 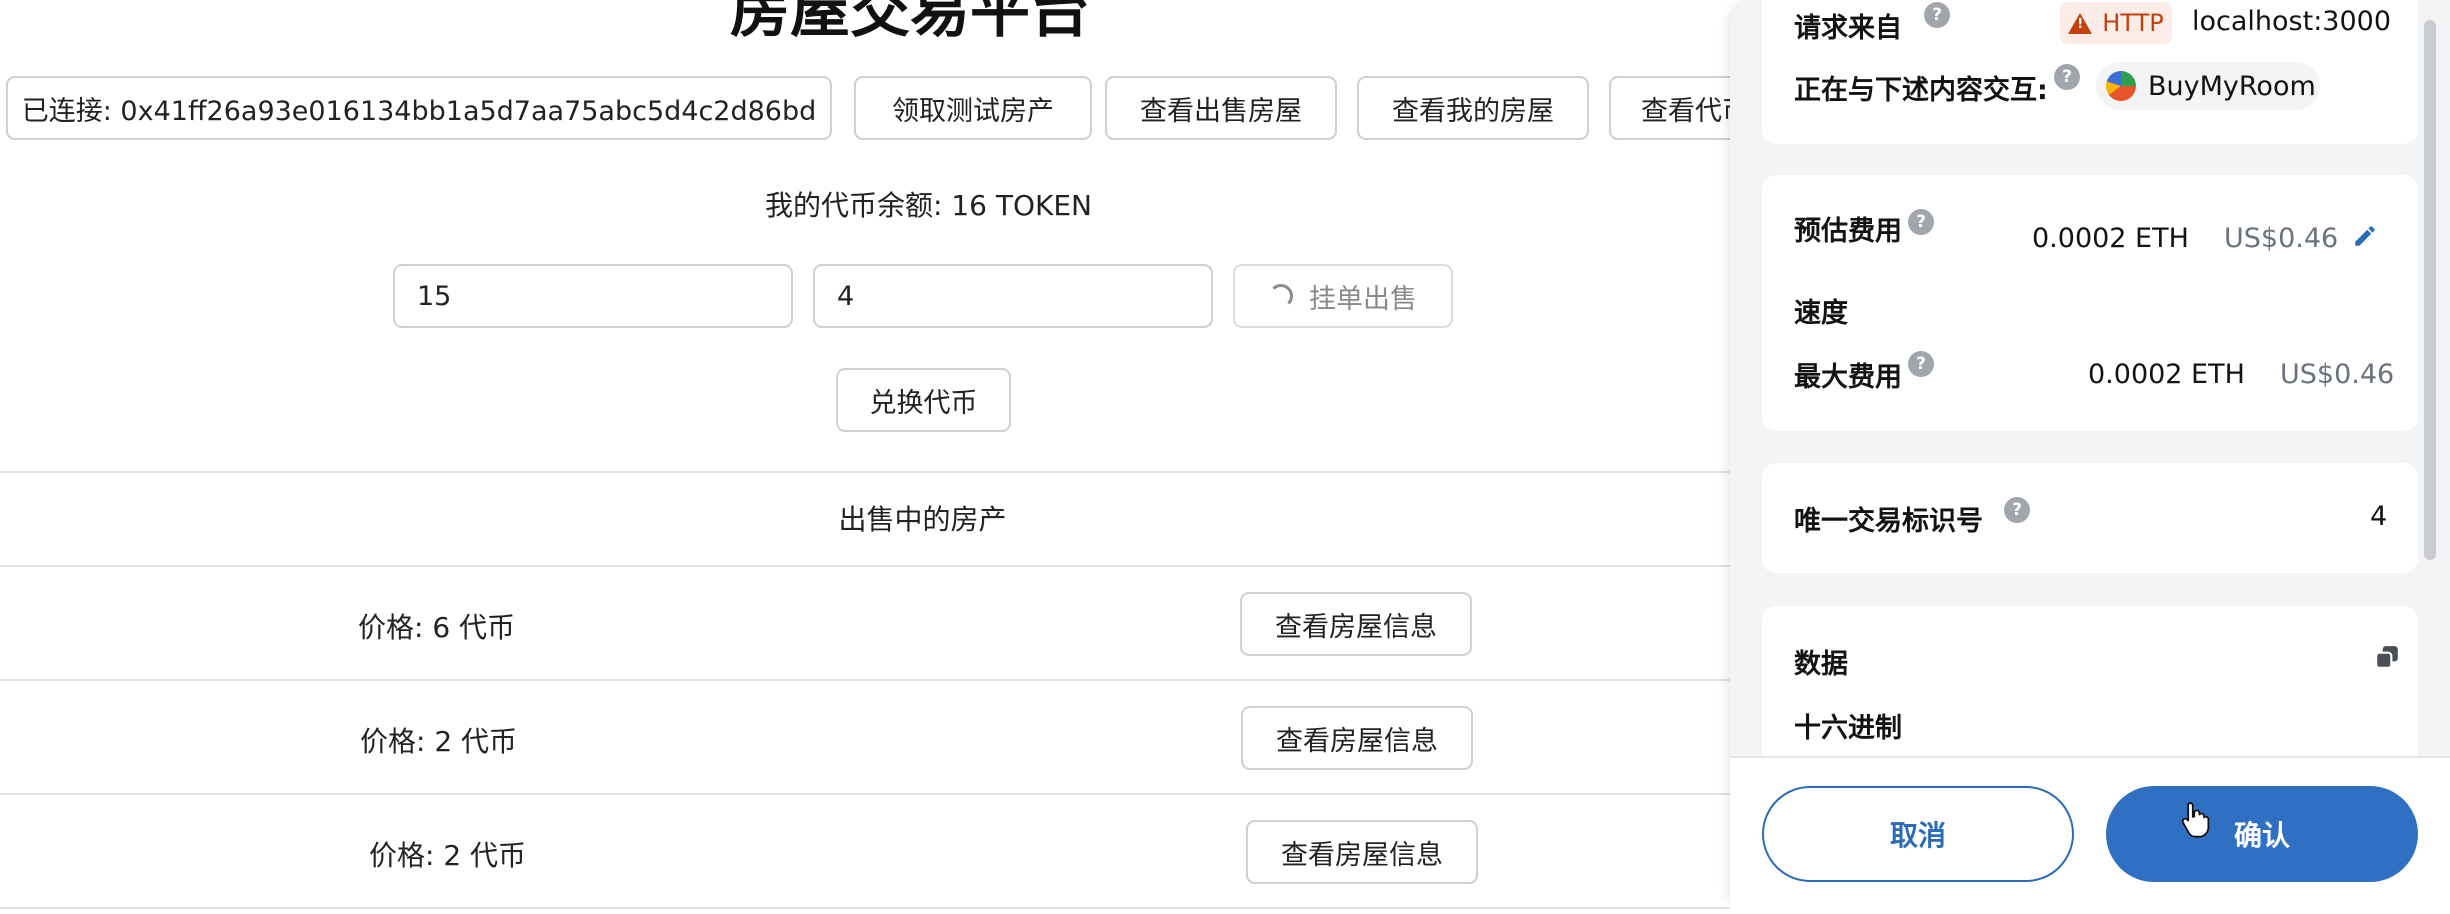 What do you see at coordinates (922, 519) in the screenshot?
I see `listings-header: 出售中的房产` at bounding box center [922, 519].